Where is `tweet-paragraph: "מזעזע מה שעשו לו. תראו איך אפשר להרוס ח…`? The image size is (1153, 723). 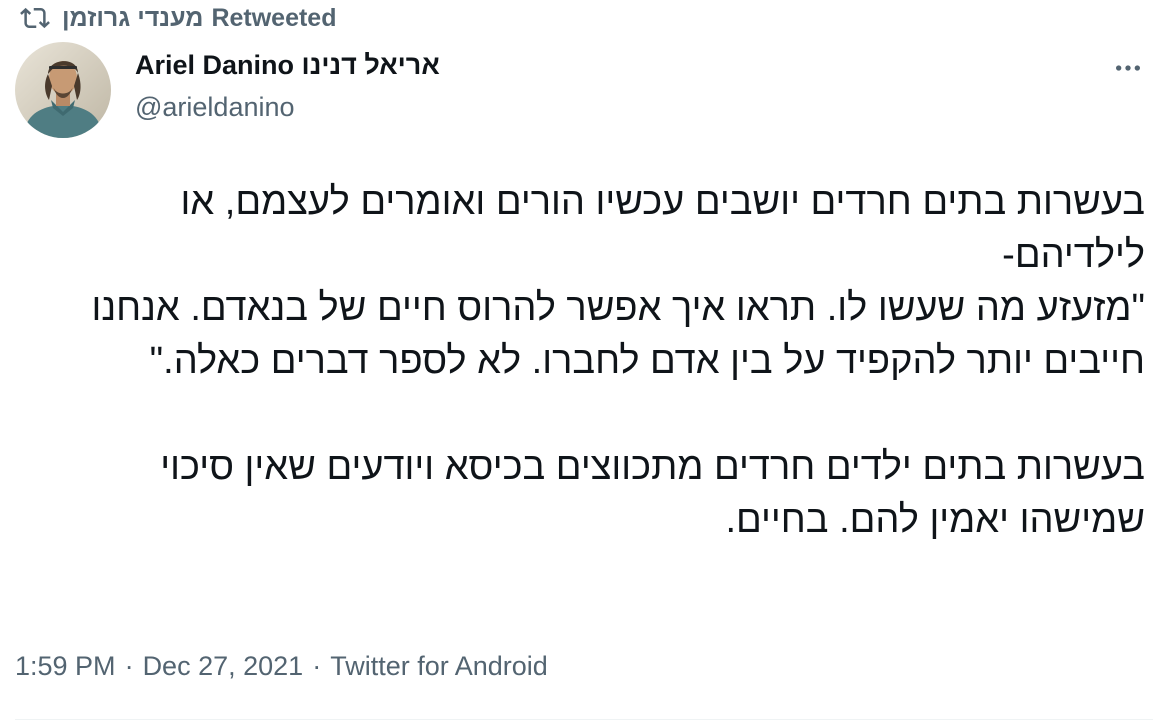 tweet-paragraph: "מזעזע מה שעשו לו. תראו איך אפשר להרוס ח… is located at coordinates (618, 334).